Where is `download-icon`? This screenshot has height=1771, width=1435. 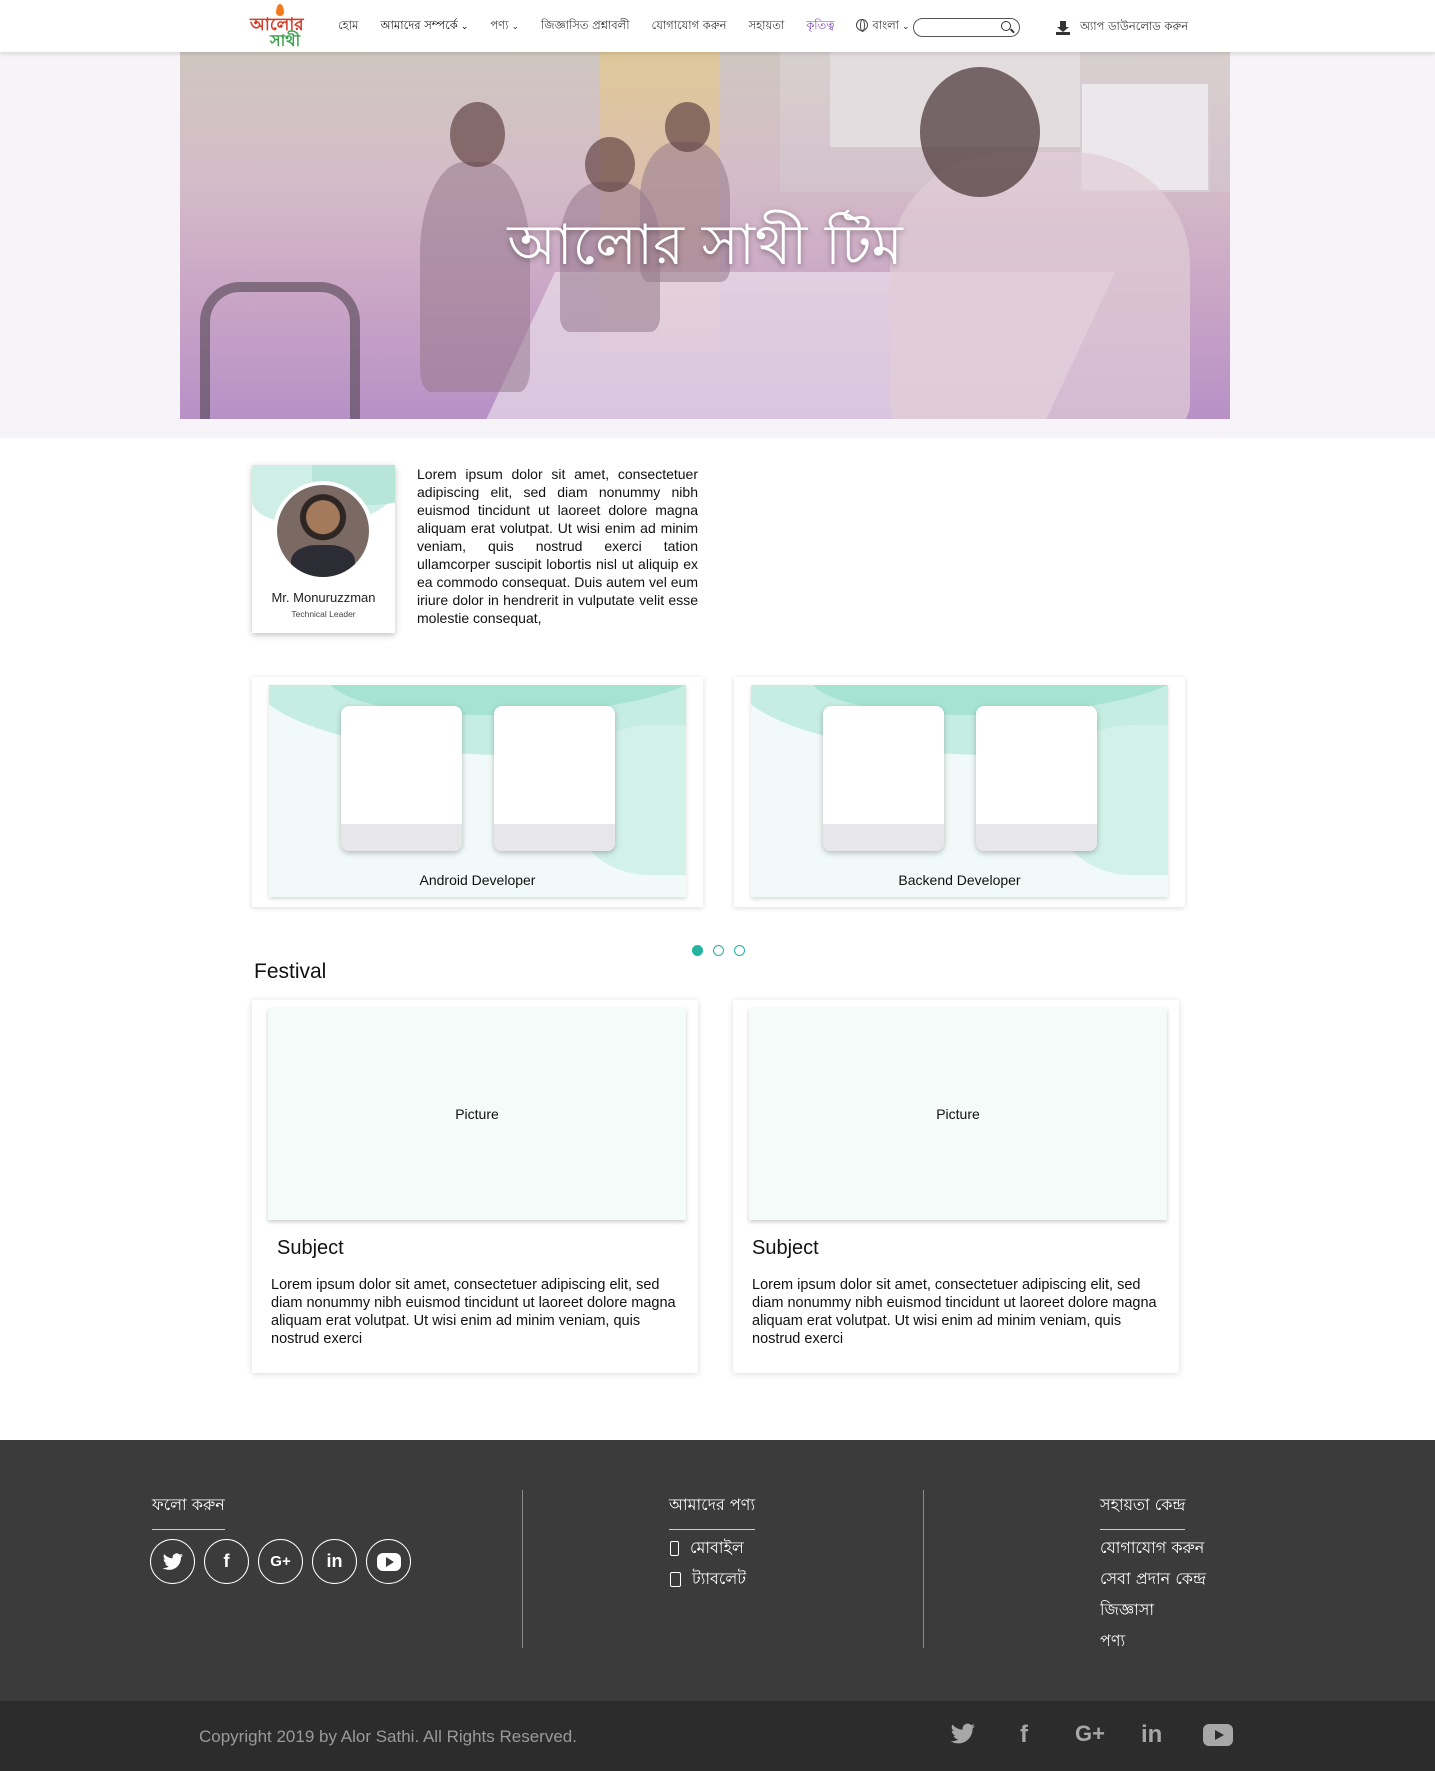 download-icon is located at coordinates (1063, 27).